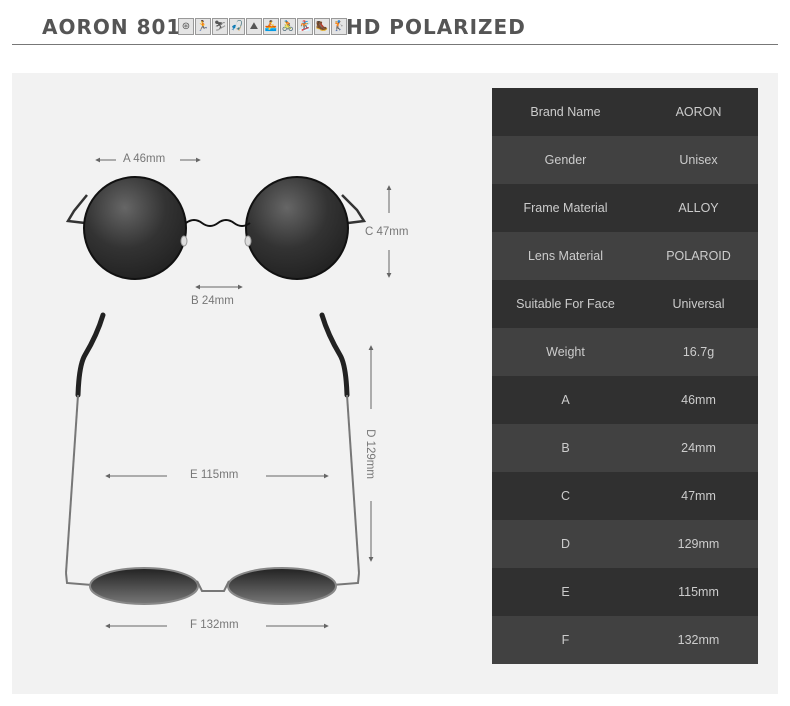 This screenshot has height=706, width=790. What do you see at coordinates (90, 355) in the screenshot?
I see `left-temple-tip` at bounding box center [90, 355].